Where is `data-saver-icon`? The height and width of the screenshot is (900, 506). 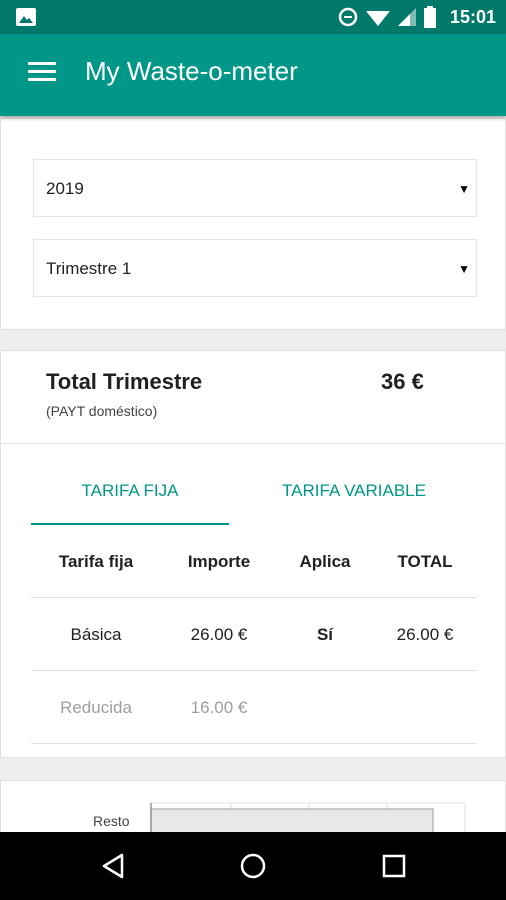
data-saver-icon is located at coordinates (348, 17).